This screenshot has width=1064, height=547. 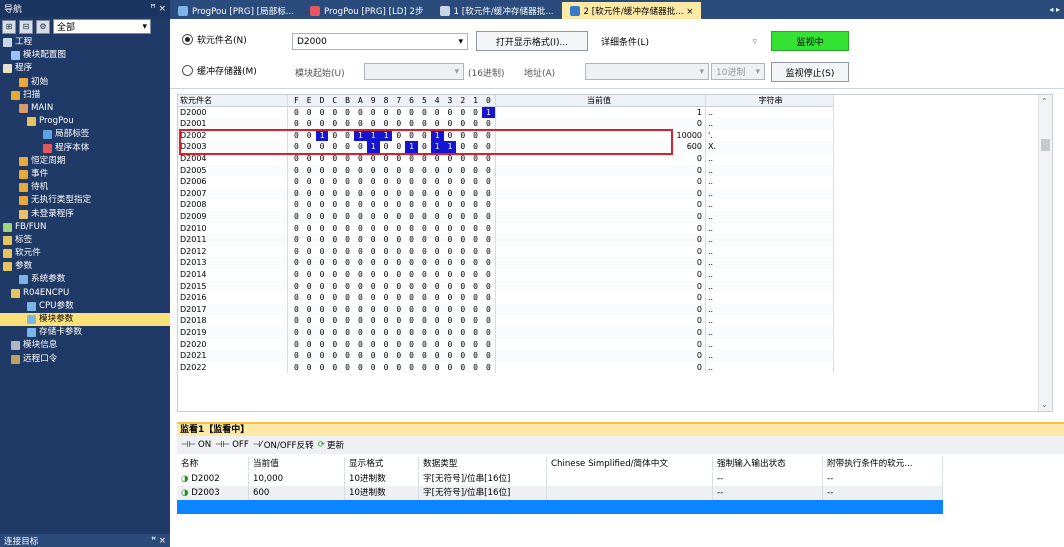 What do you see at coordinates (297, 479) in the screenshot?
I see `watch-cell: 10,000` at bounding box center [297, 479].